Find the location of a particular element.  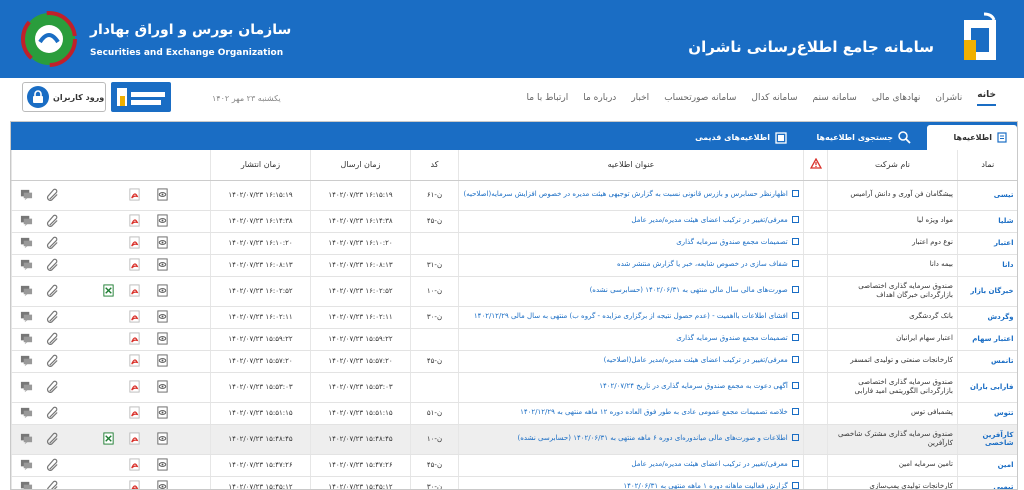

codal-small-logo is located at coordinates (141, 97).